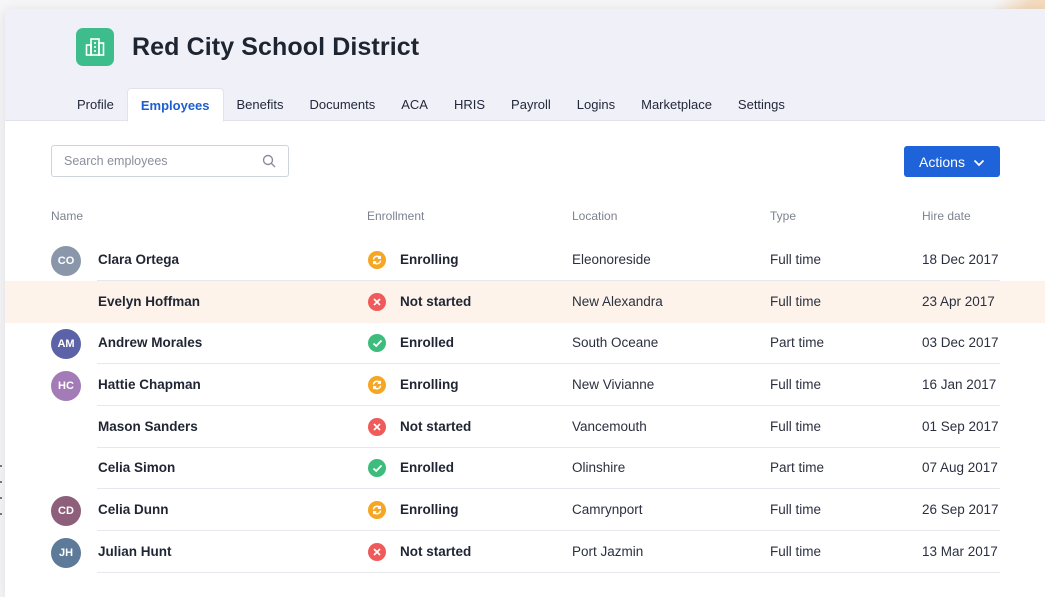 This screenshot has height=597, width=1045. What do you see at coordinates (594, 216) in the screenshot?
I see `column-header-location: Location` at bounding box center [594, 216].